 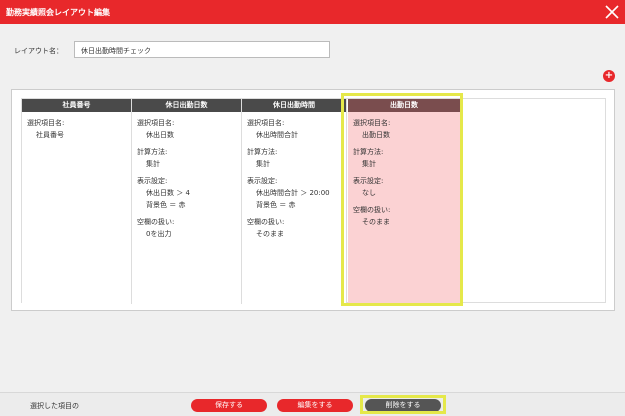 I want to click on field-value: 出勤日数, so click(x=376, y=135).